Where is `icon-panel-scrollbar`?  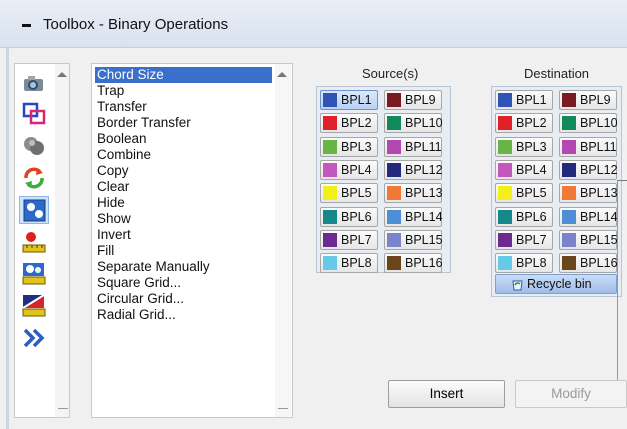 icon-panel-scrollbar is located at coordinates (62, 240).